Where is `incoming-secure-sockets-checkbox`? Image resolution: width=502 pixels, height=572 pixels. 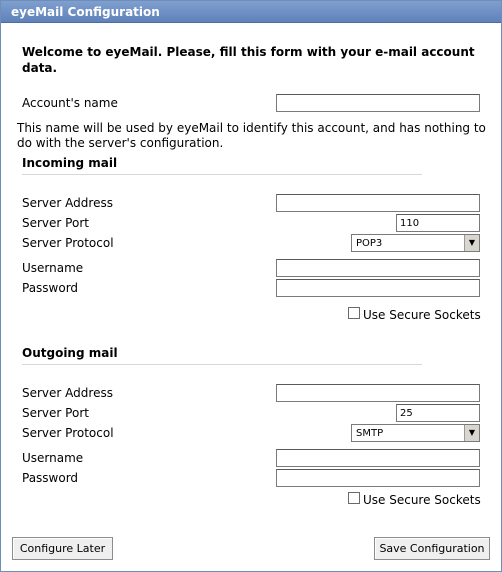 incoming-secure-sockets-checkbox is located at coordinates (354, 313).